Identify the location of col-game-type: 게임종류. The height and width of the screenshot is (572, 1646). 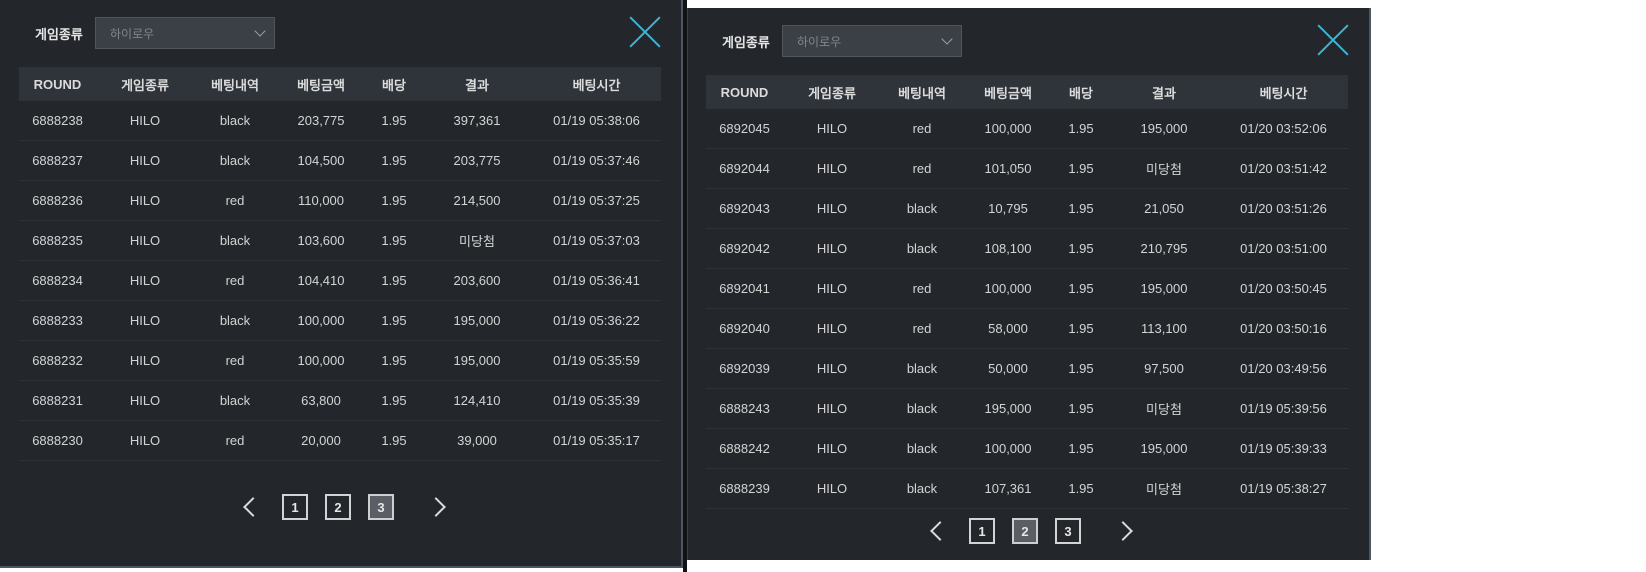
(145, 84).